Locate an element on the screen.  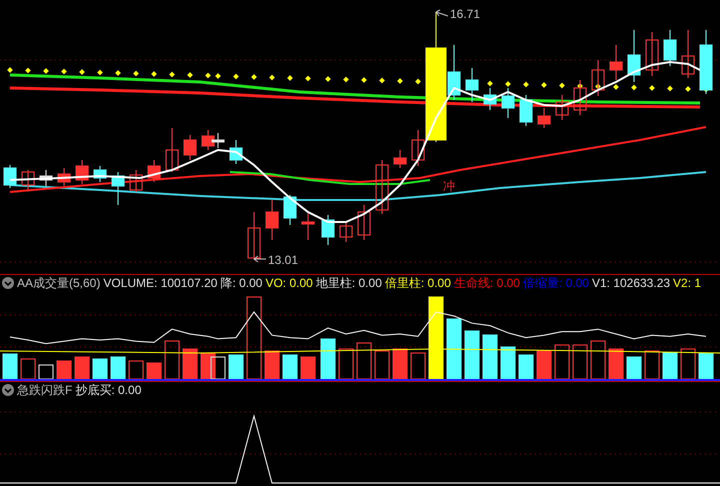
indicator-reading: 地里柱: 0.00 is located at coordinates (349, 283).